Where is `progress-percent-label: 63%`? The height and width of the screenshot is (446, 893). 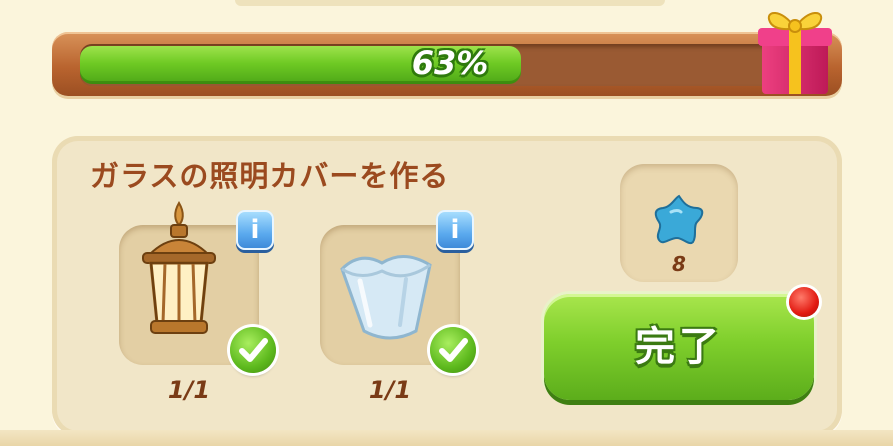
progress-percent-label: 63% is located at coordinates (450, 63).